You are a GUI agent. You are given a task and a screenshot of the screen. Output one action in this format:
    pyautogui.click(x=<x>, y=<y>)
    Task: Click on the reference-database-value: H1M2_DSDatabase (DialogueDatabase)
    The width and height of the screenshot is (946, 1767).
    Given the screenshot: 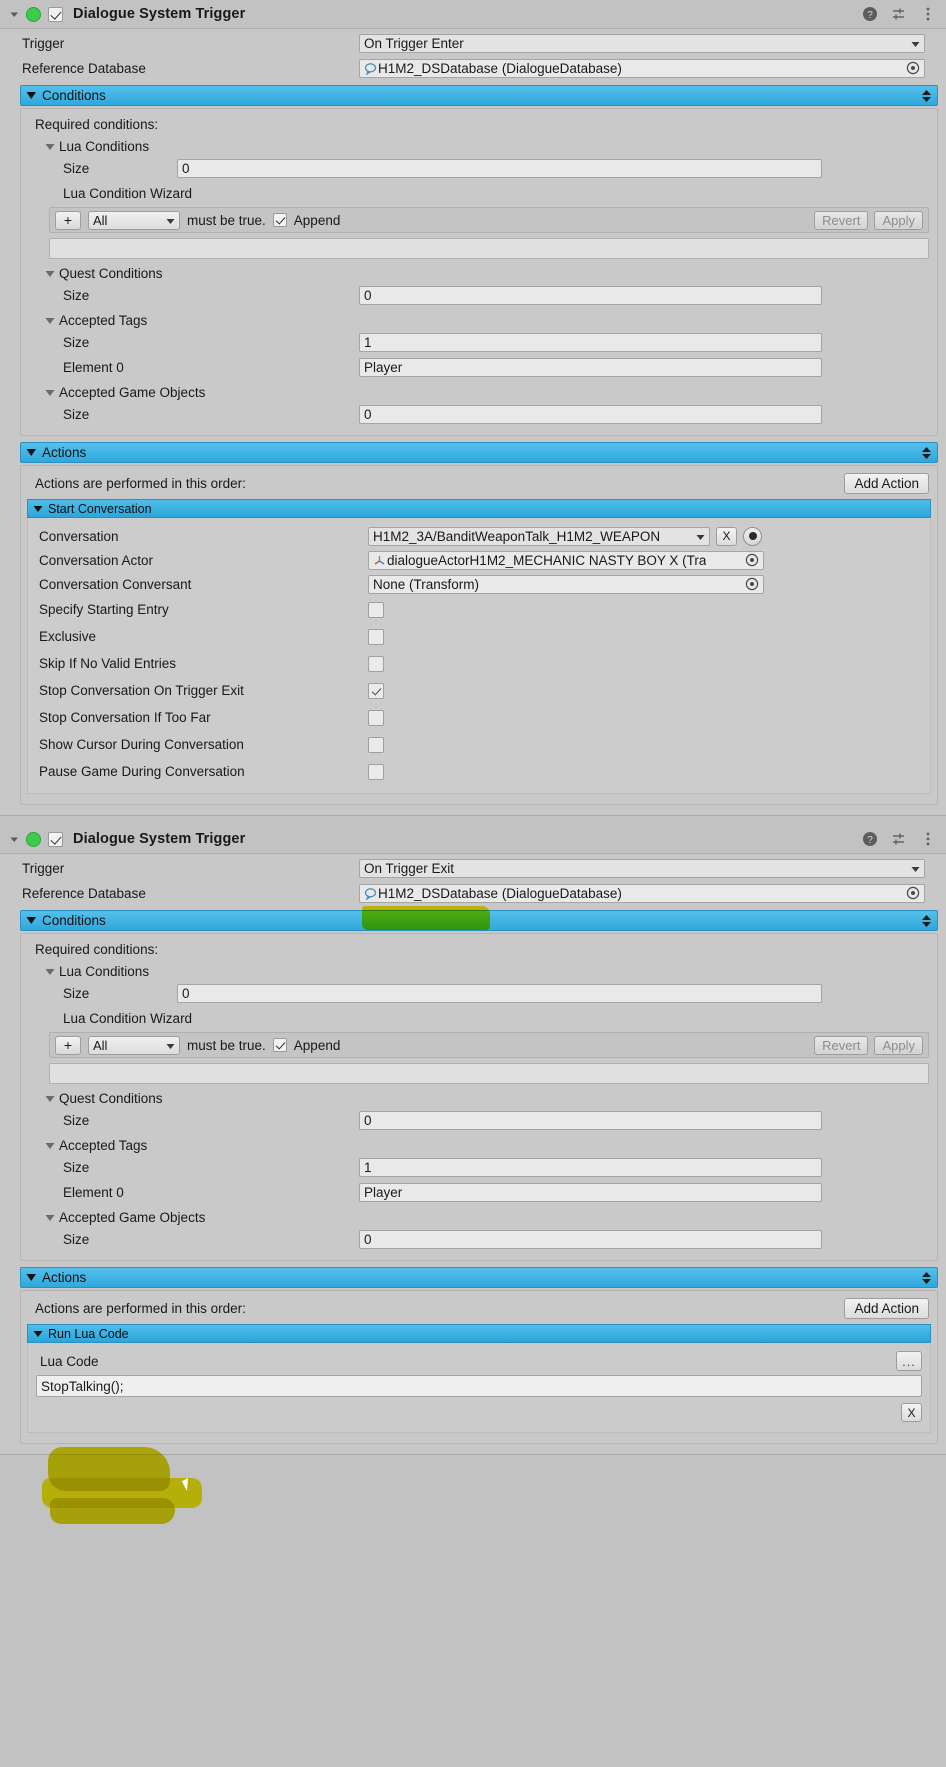 What is the action you would take?
    pyautogui.click(x=500, y=893)
    